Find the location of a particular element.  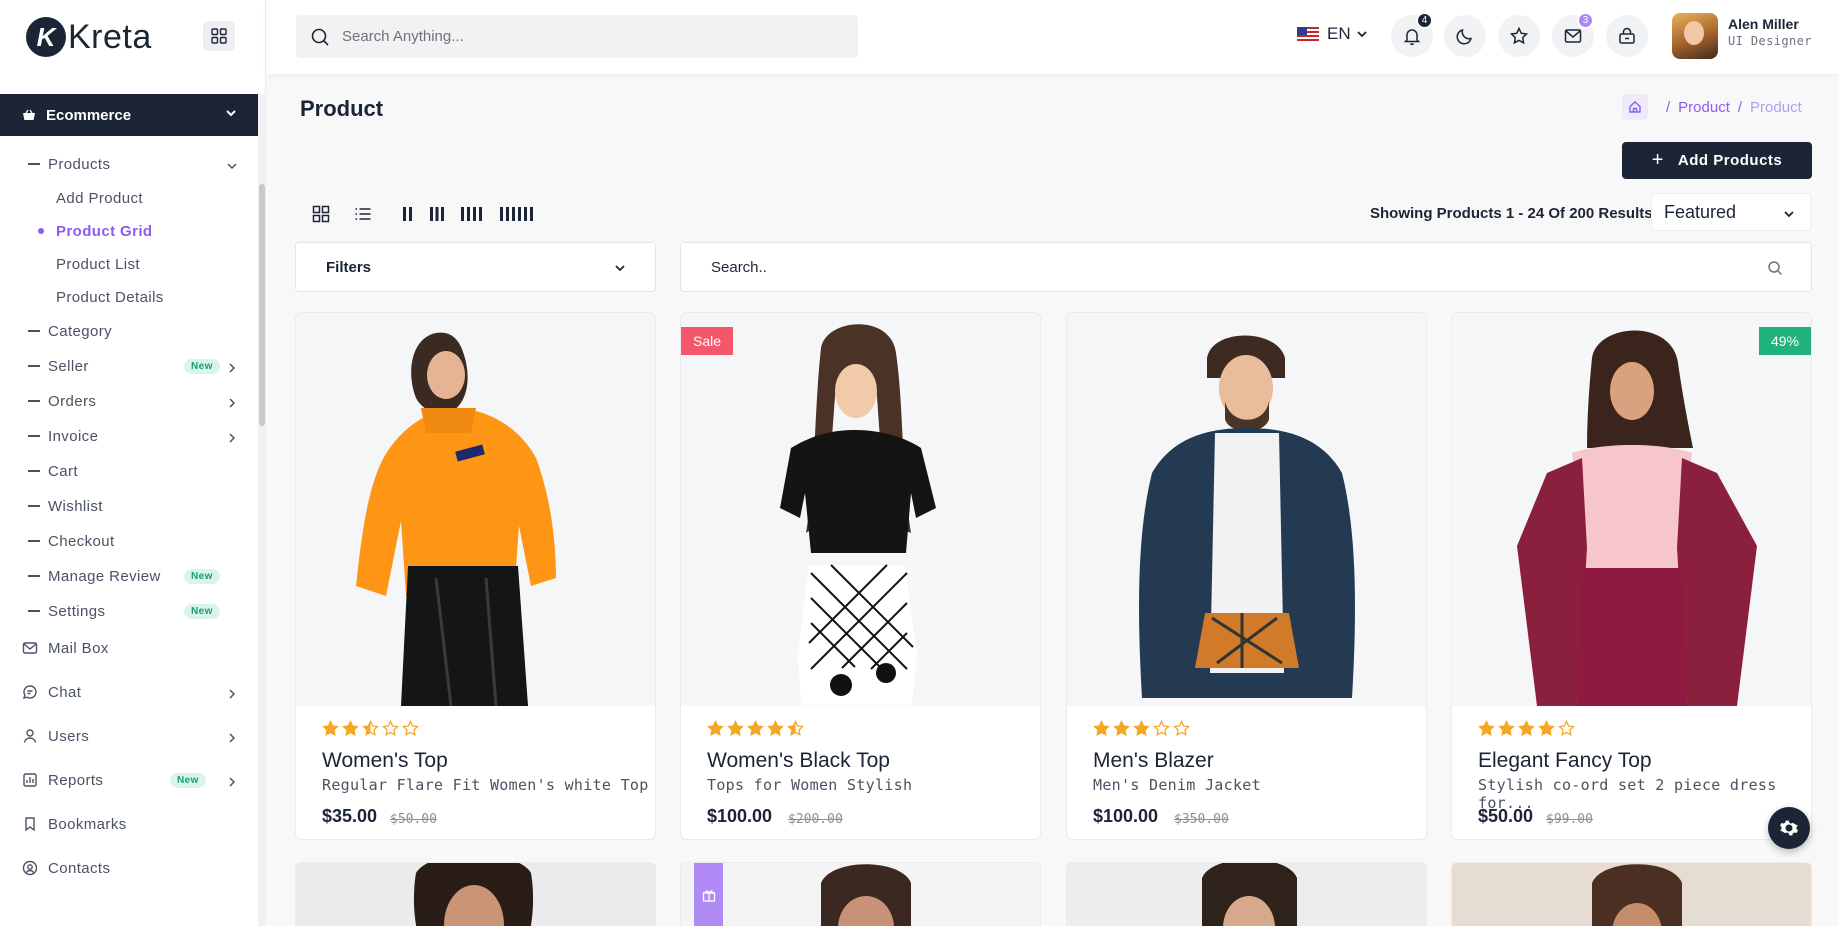

filters-dropdown: Filters is located at coordinates (475, 267).